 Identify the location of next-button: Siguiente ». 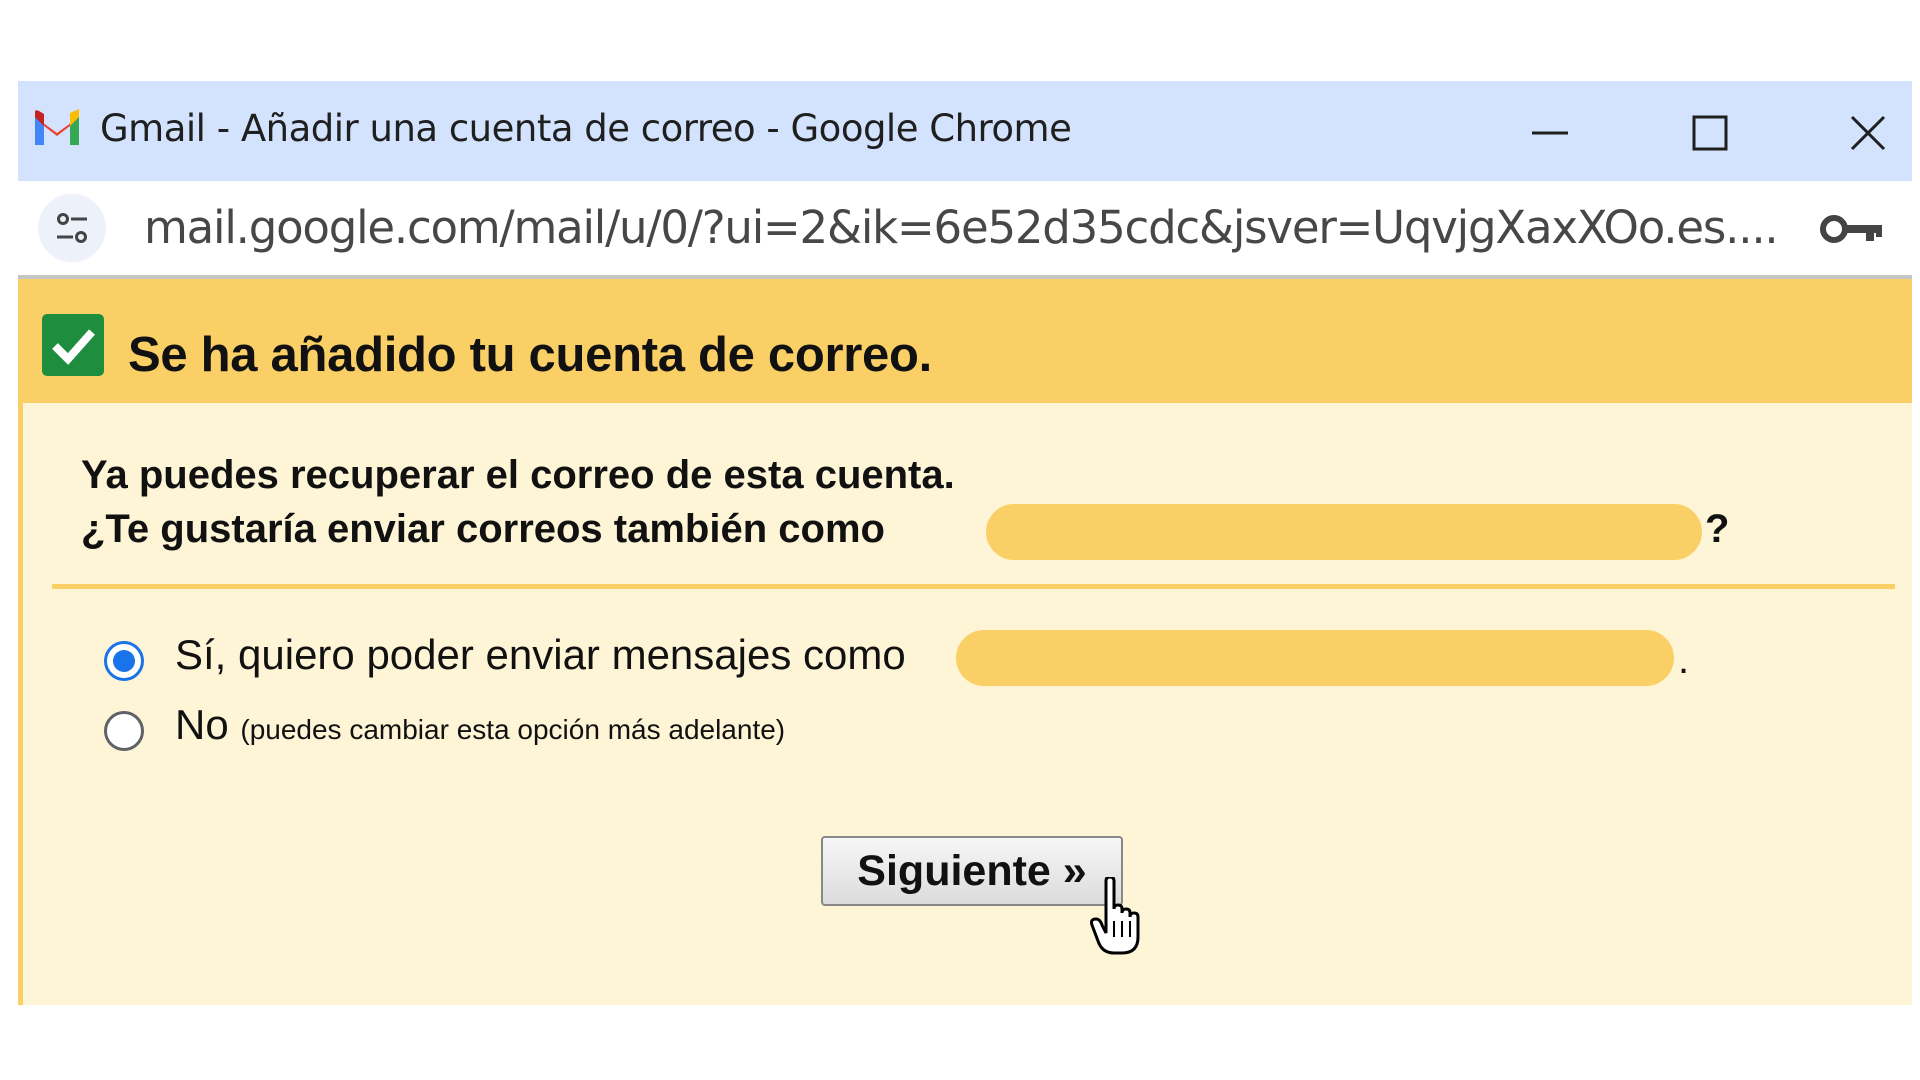
(972, 871).